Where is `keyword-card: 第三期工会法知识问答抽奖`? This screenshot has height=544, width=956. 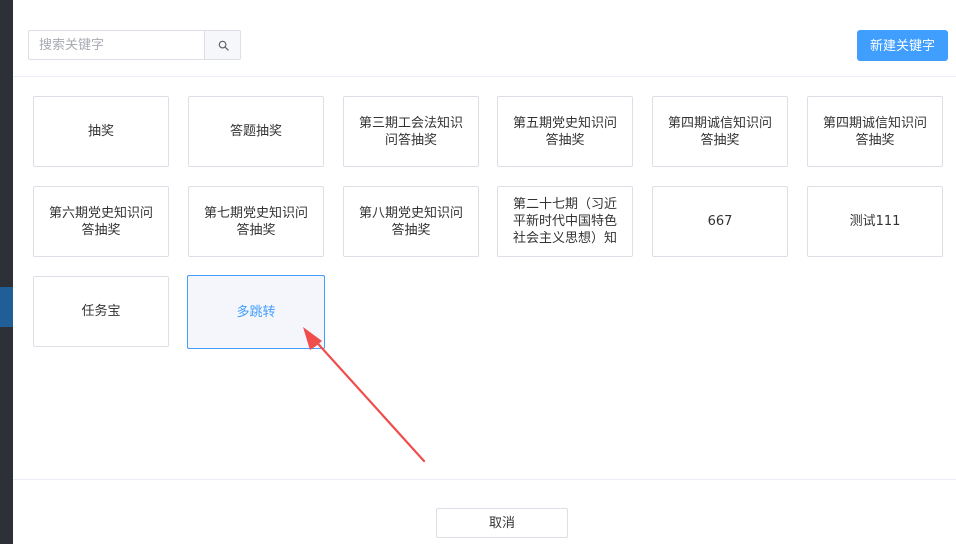 keyword-card: 第三期工会法知识问答抽奖 is located at coordinates (411, 131).